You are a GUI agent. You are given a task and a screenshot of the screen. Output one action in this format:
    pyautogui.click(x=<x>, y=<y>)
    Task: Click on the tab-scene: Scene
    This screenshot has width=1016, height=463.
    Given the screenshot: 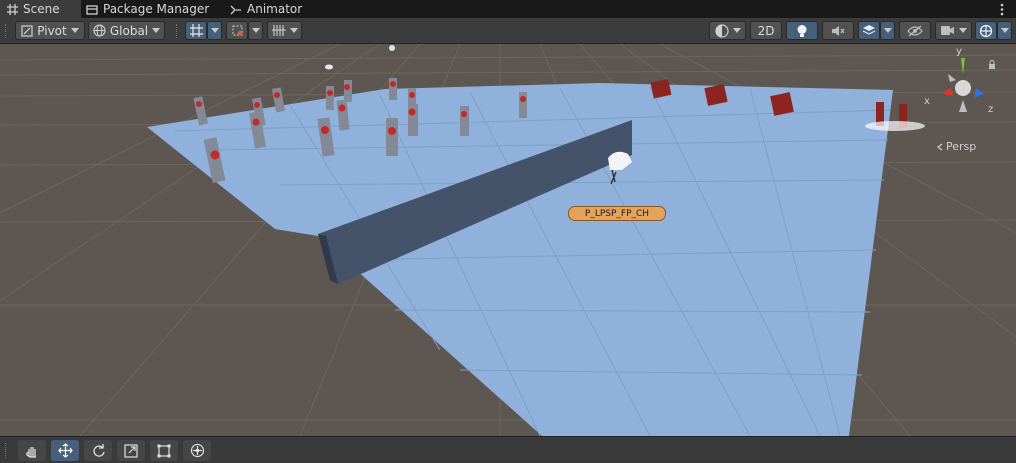 What is the action you would take?
    pyautogui.click(x=40, y=9)
    